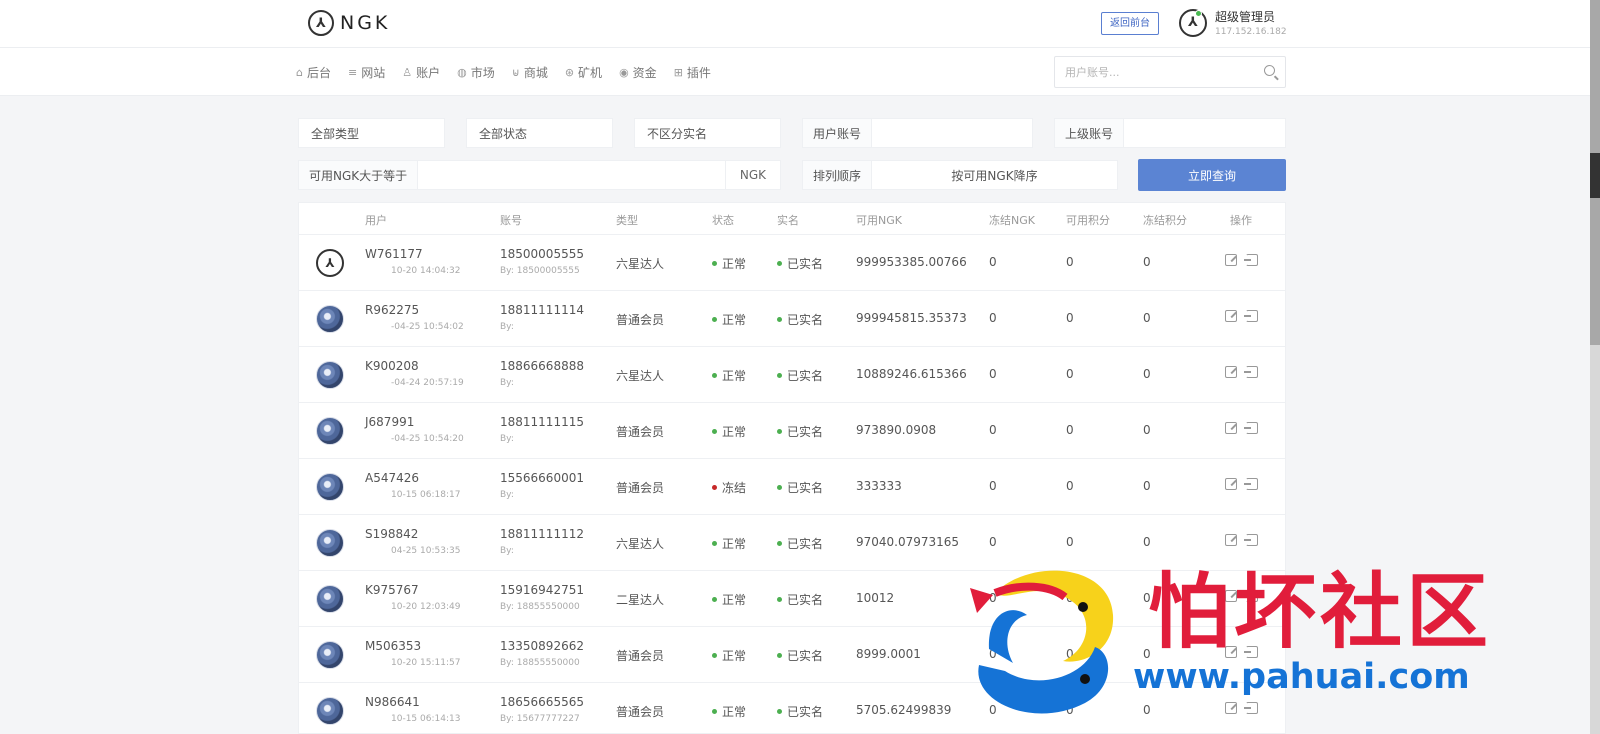  I want to click on user-avatar: ⅄, so click(330, 263).